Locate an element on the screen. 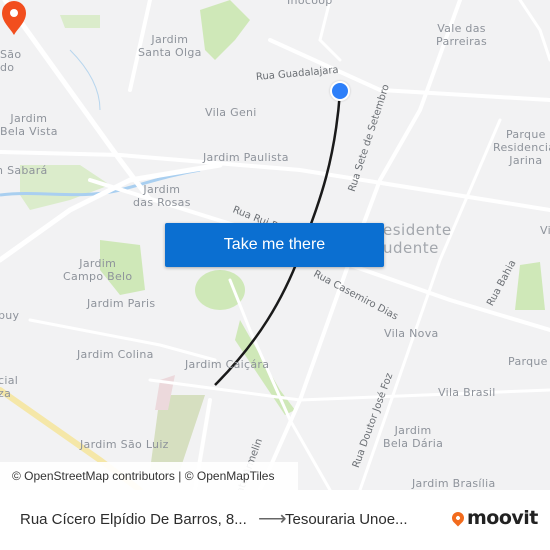  label-vi: Vi is located at coordinates (545, 230).